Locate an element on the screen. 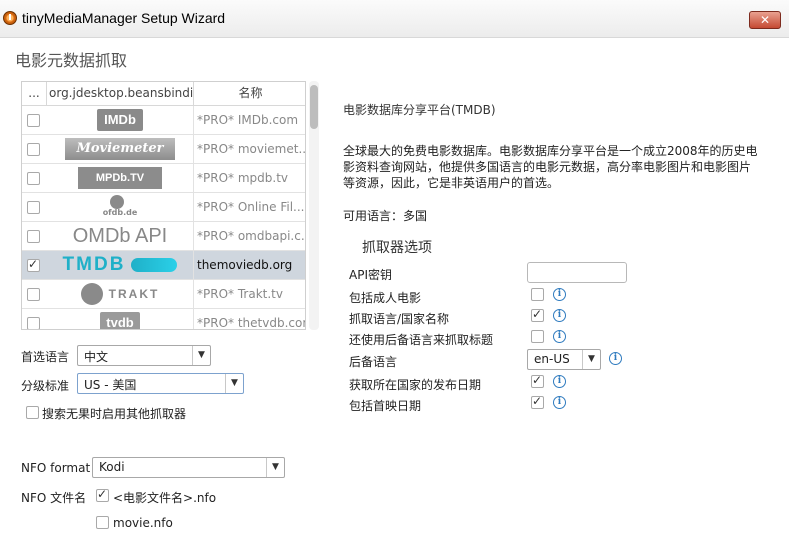  window-titlebar: tinyMediaManager Setup Wizard ✕ is located at coordinates (394, 19).